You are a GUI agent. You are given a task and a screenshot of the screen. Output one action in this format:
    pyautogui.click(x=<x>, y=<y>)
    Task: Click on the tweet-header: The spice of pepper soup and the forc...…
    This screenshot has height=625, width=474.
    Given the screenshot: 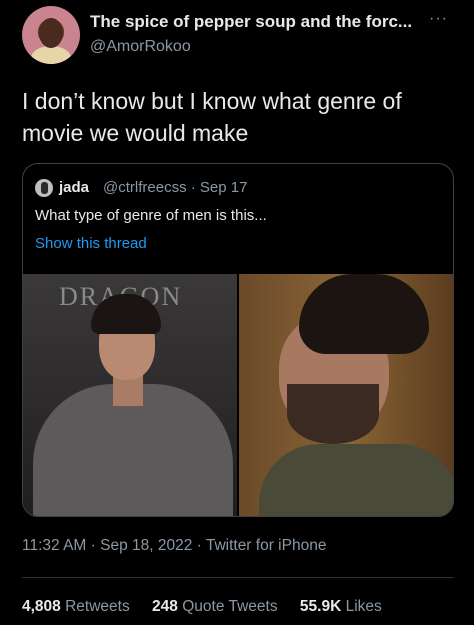 What is the action you would take?
    pyautogui.click(x=237, y=39)
    